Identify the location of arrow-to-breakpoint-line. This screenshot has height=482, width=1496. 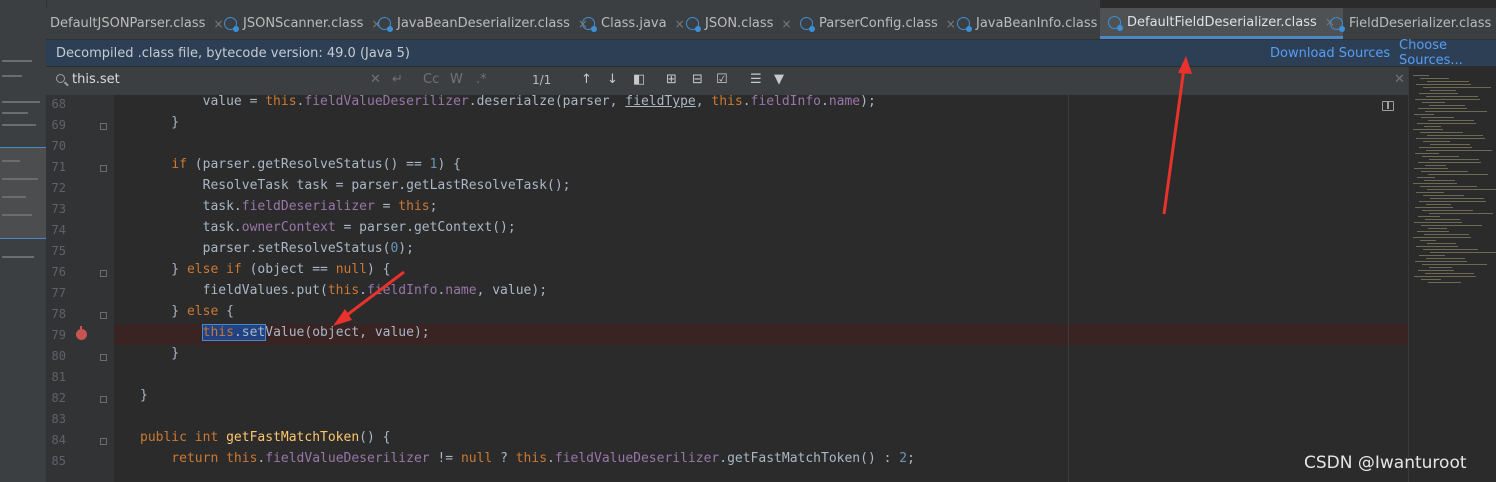
(369, 298).